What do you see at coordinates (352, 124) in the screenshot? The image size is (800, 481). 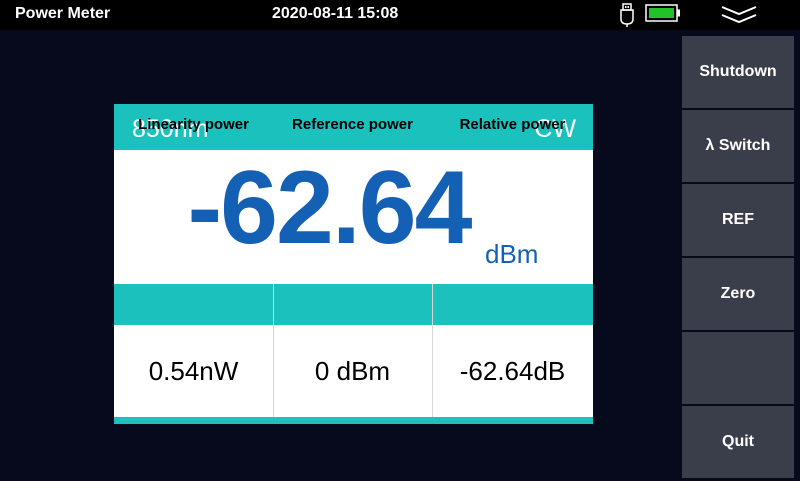 I see `reference-power-header: Reference power` at bounding box center [352, 124].